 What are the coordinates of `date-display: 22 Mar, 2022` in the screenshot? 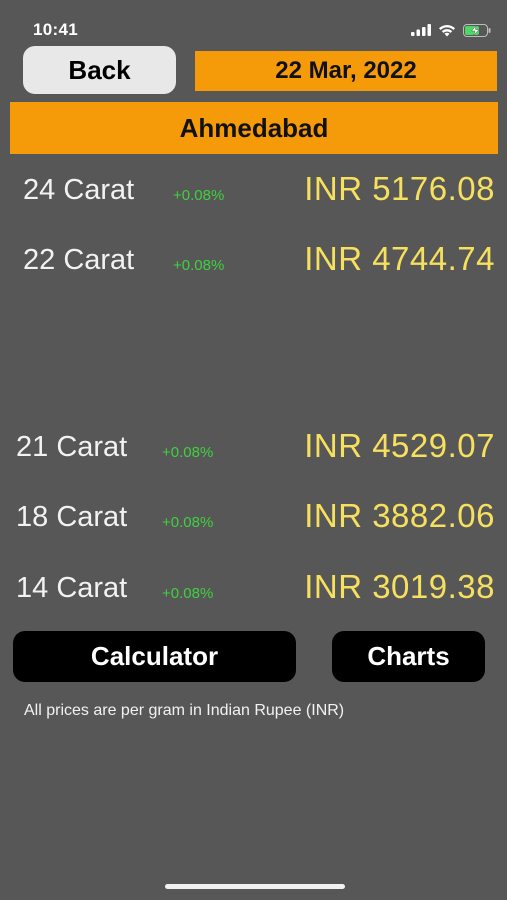 It's located at (346, 71).